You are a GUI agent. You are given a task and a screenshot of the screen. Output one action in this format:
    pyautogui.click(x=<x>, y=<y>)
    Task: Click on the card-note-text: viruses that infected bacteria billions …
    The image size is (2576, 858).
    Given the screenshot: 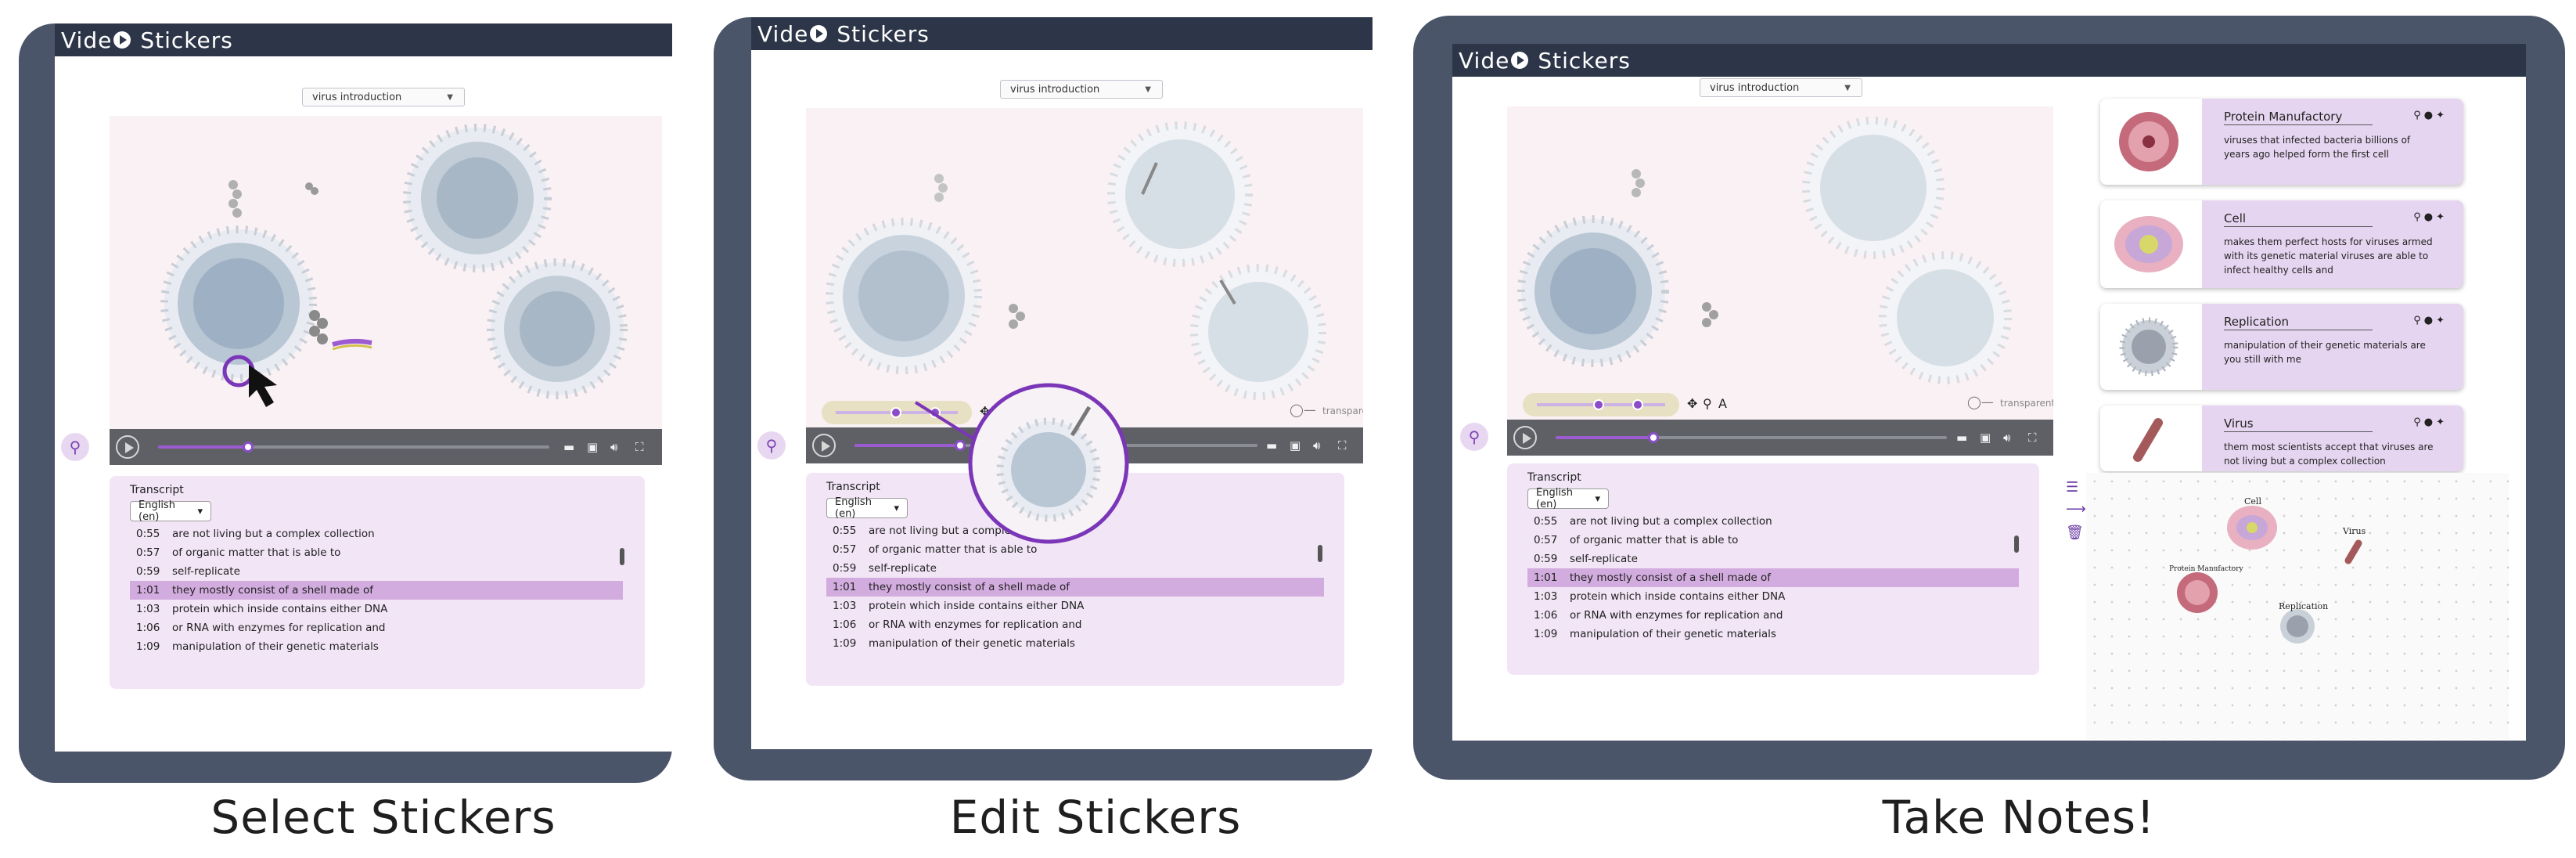 What is the action you would take?
    pyautogui.click(x=2329, y=147)
    